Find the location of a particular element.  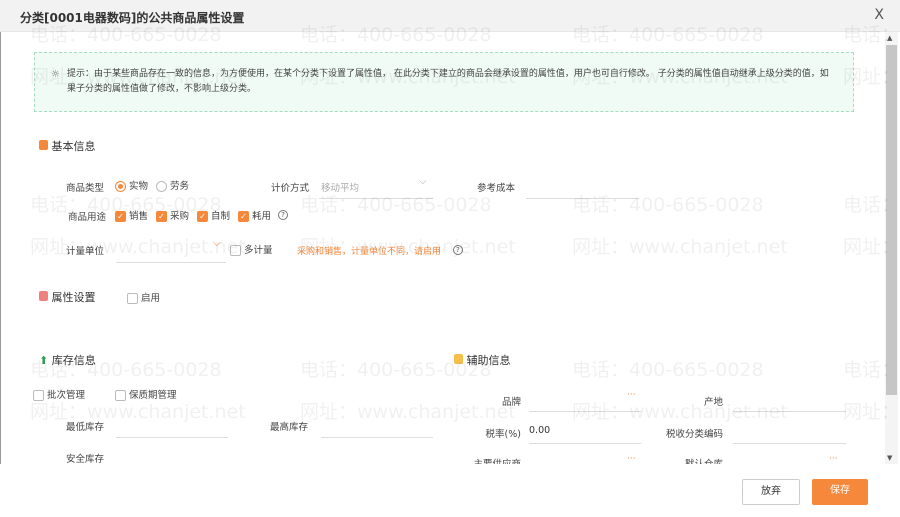

radio-physical: 实物 is located at coordinates (131, 185).